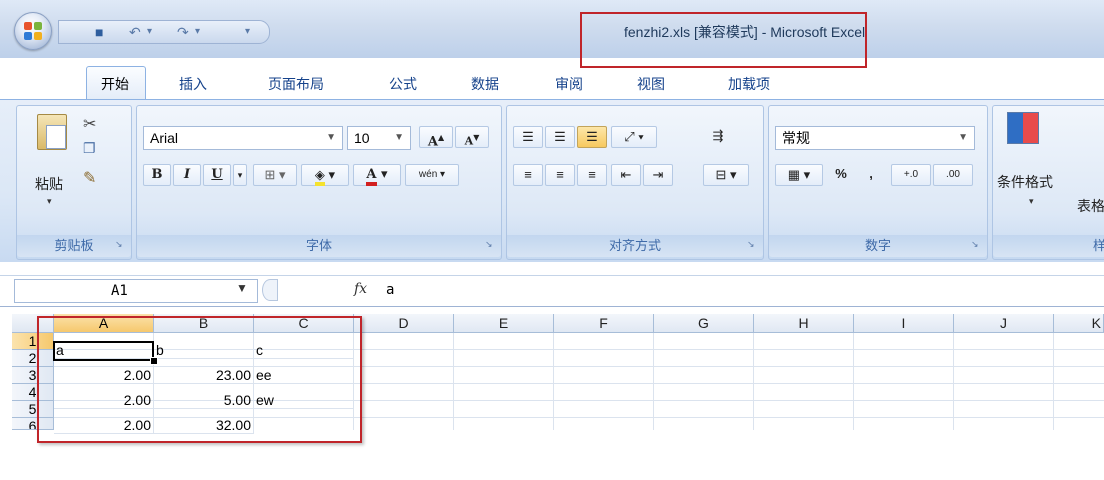  Describe the element at coordinates (1025, 182) in the screenshot. I see `conditional-format-label: 条件格式` at that location.